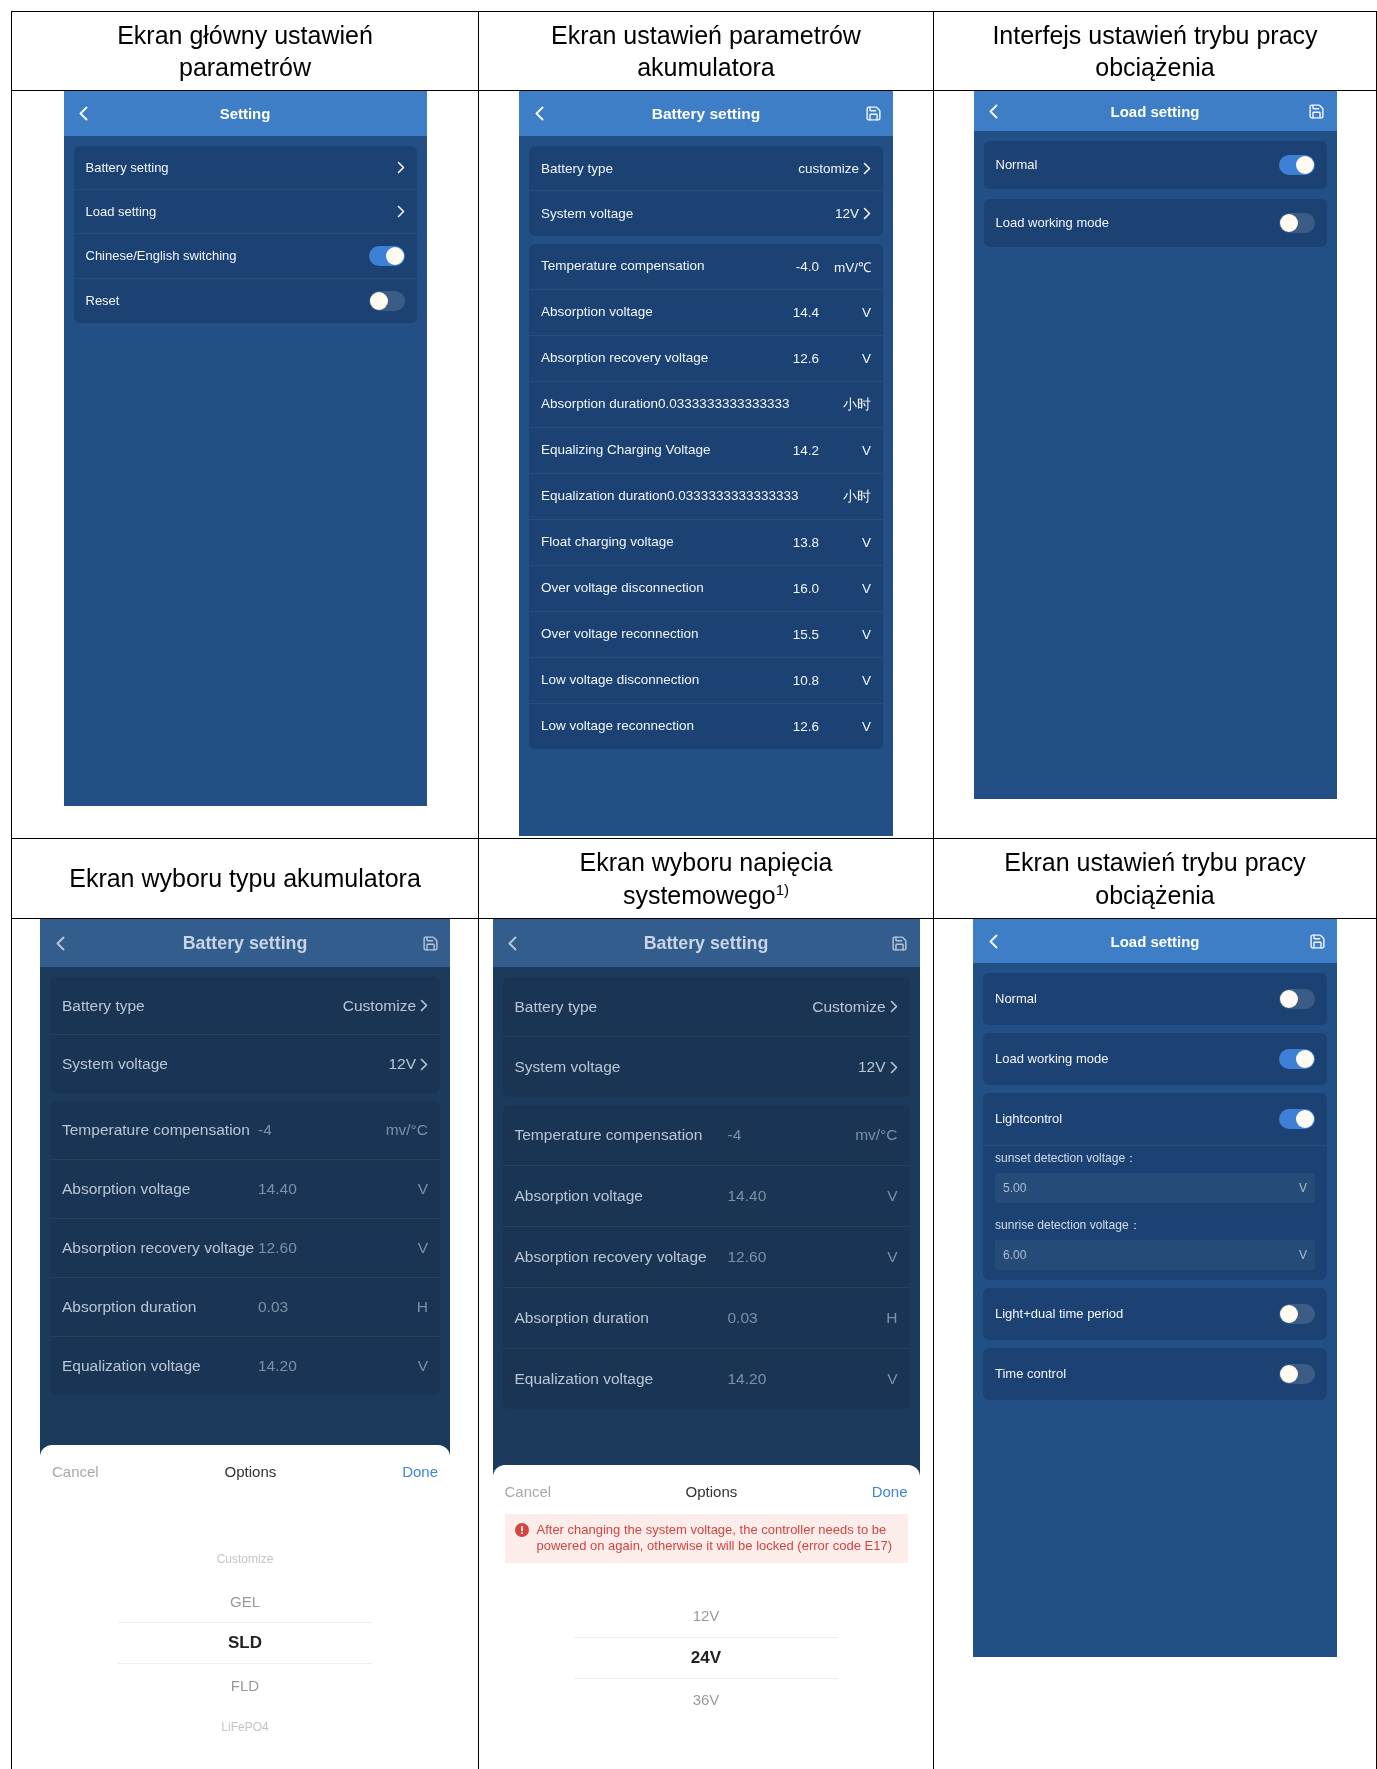  What do you see at coordinates (706, 168) in the screenshot?
I see `settings-item: Battery type customize` at bounding box center [706, 168].